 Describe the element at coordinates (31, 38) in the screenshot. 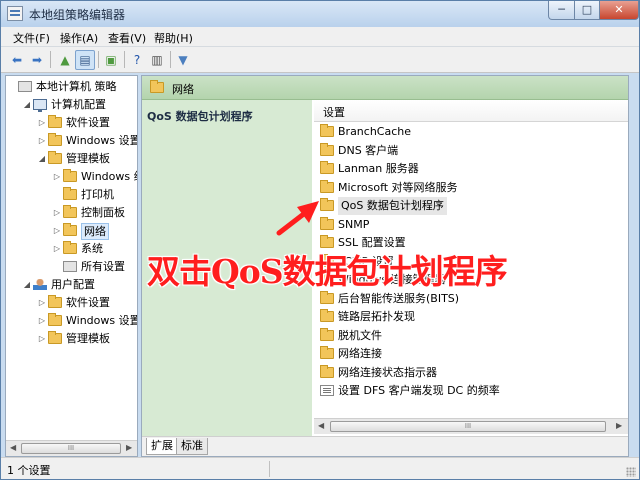

I see `menu-file: 文件(F)` at that location.